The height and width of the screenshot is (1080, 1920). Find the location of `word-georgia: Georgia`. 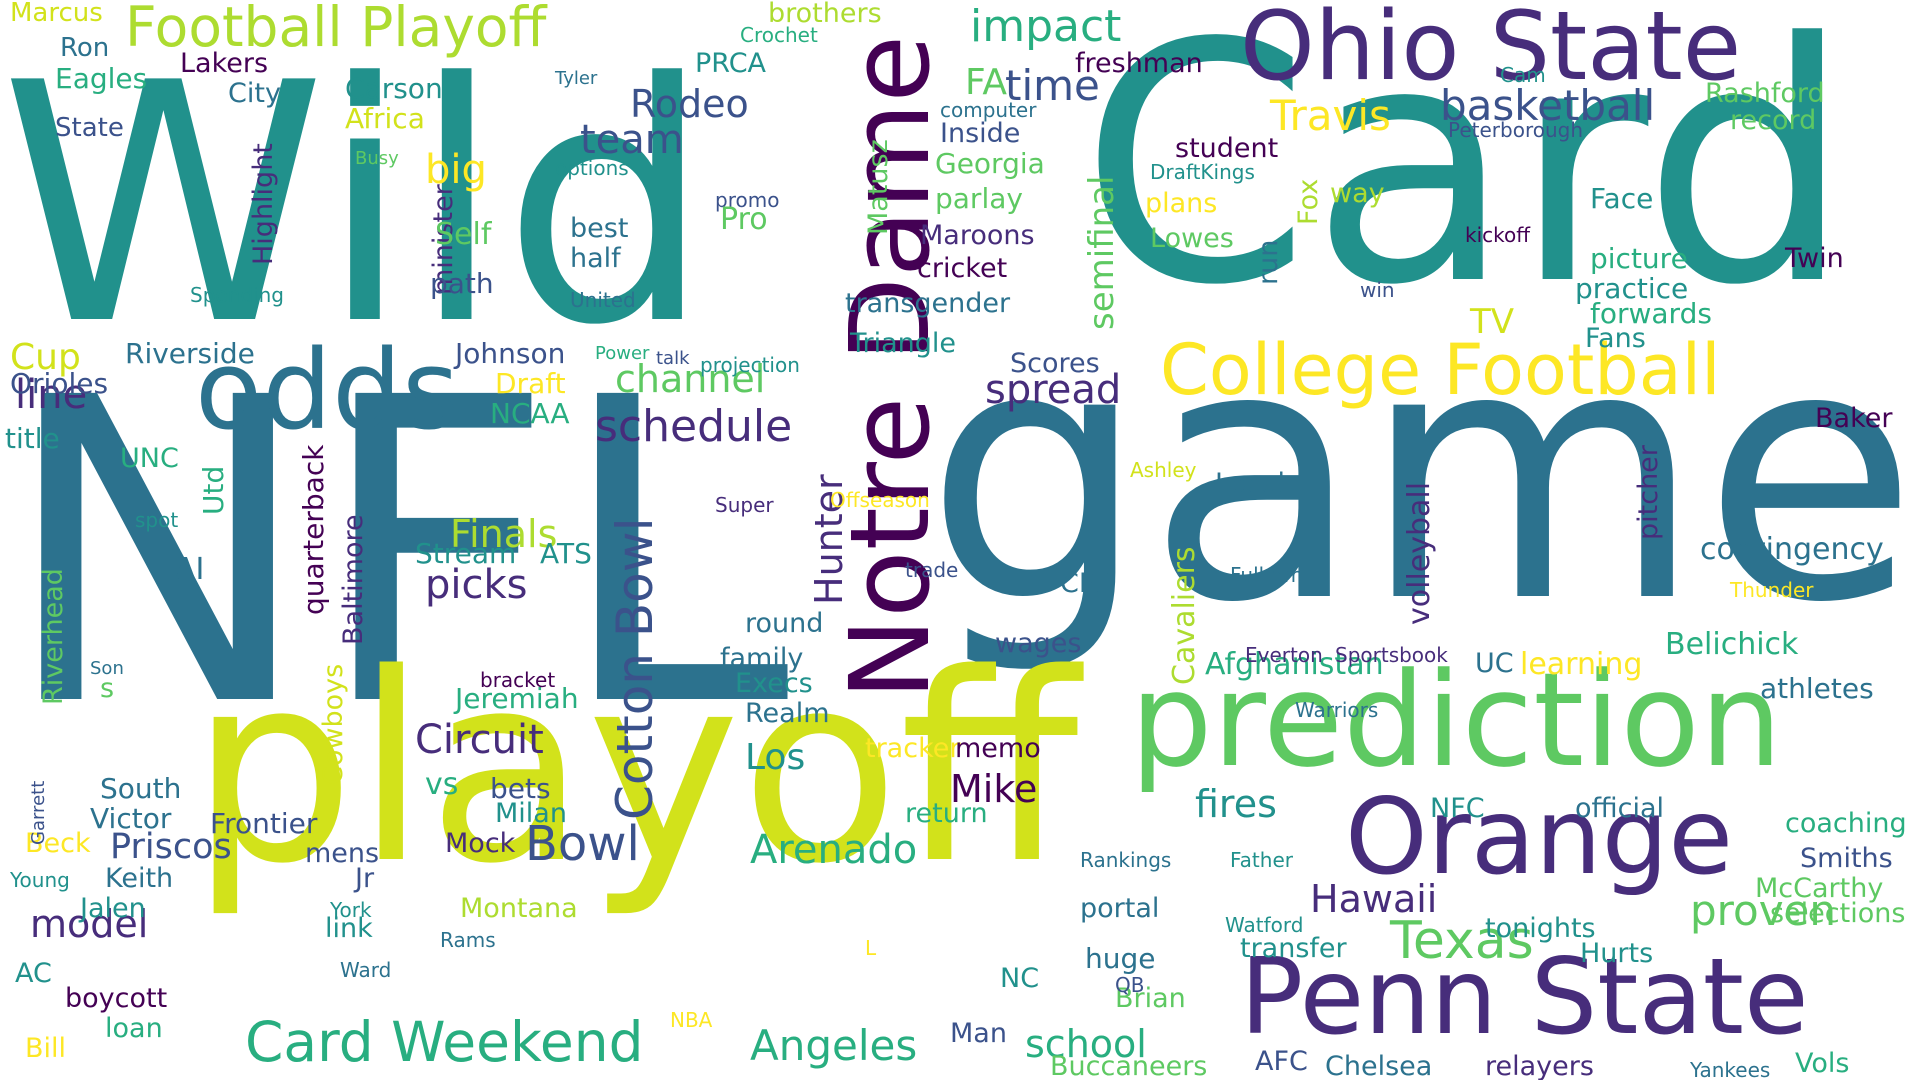

word-georgia: Georgia is located at coordinates (990, 163).